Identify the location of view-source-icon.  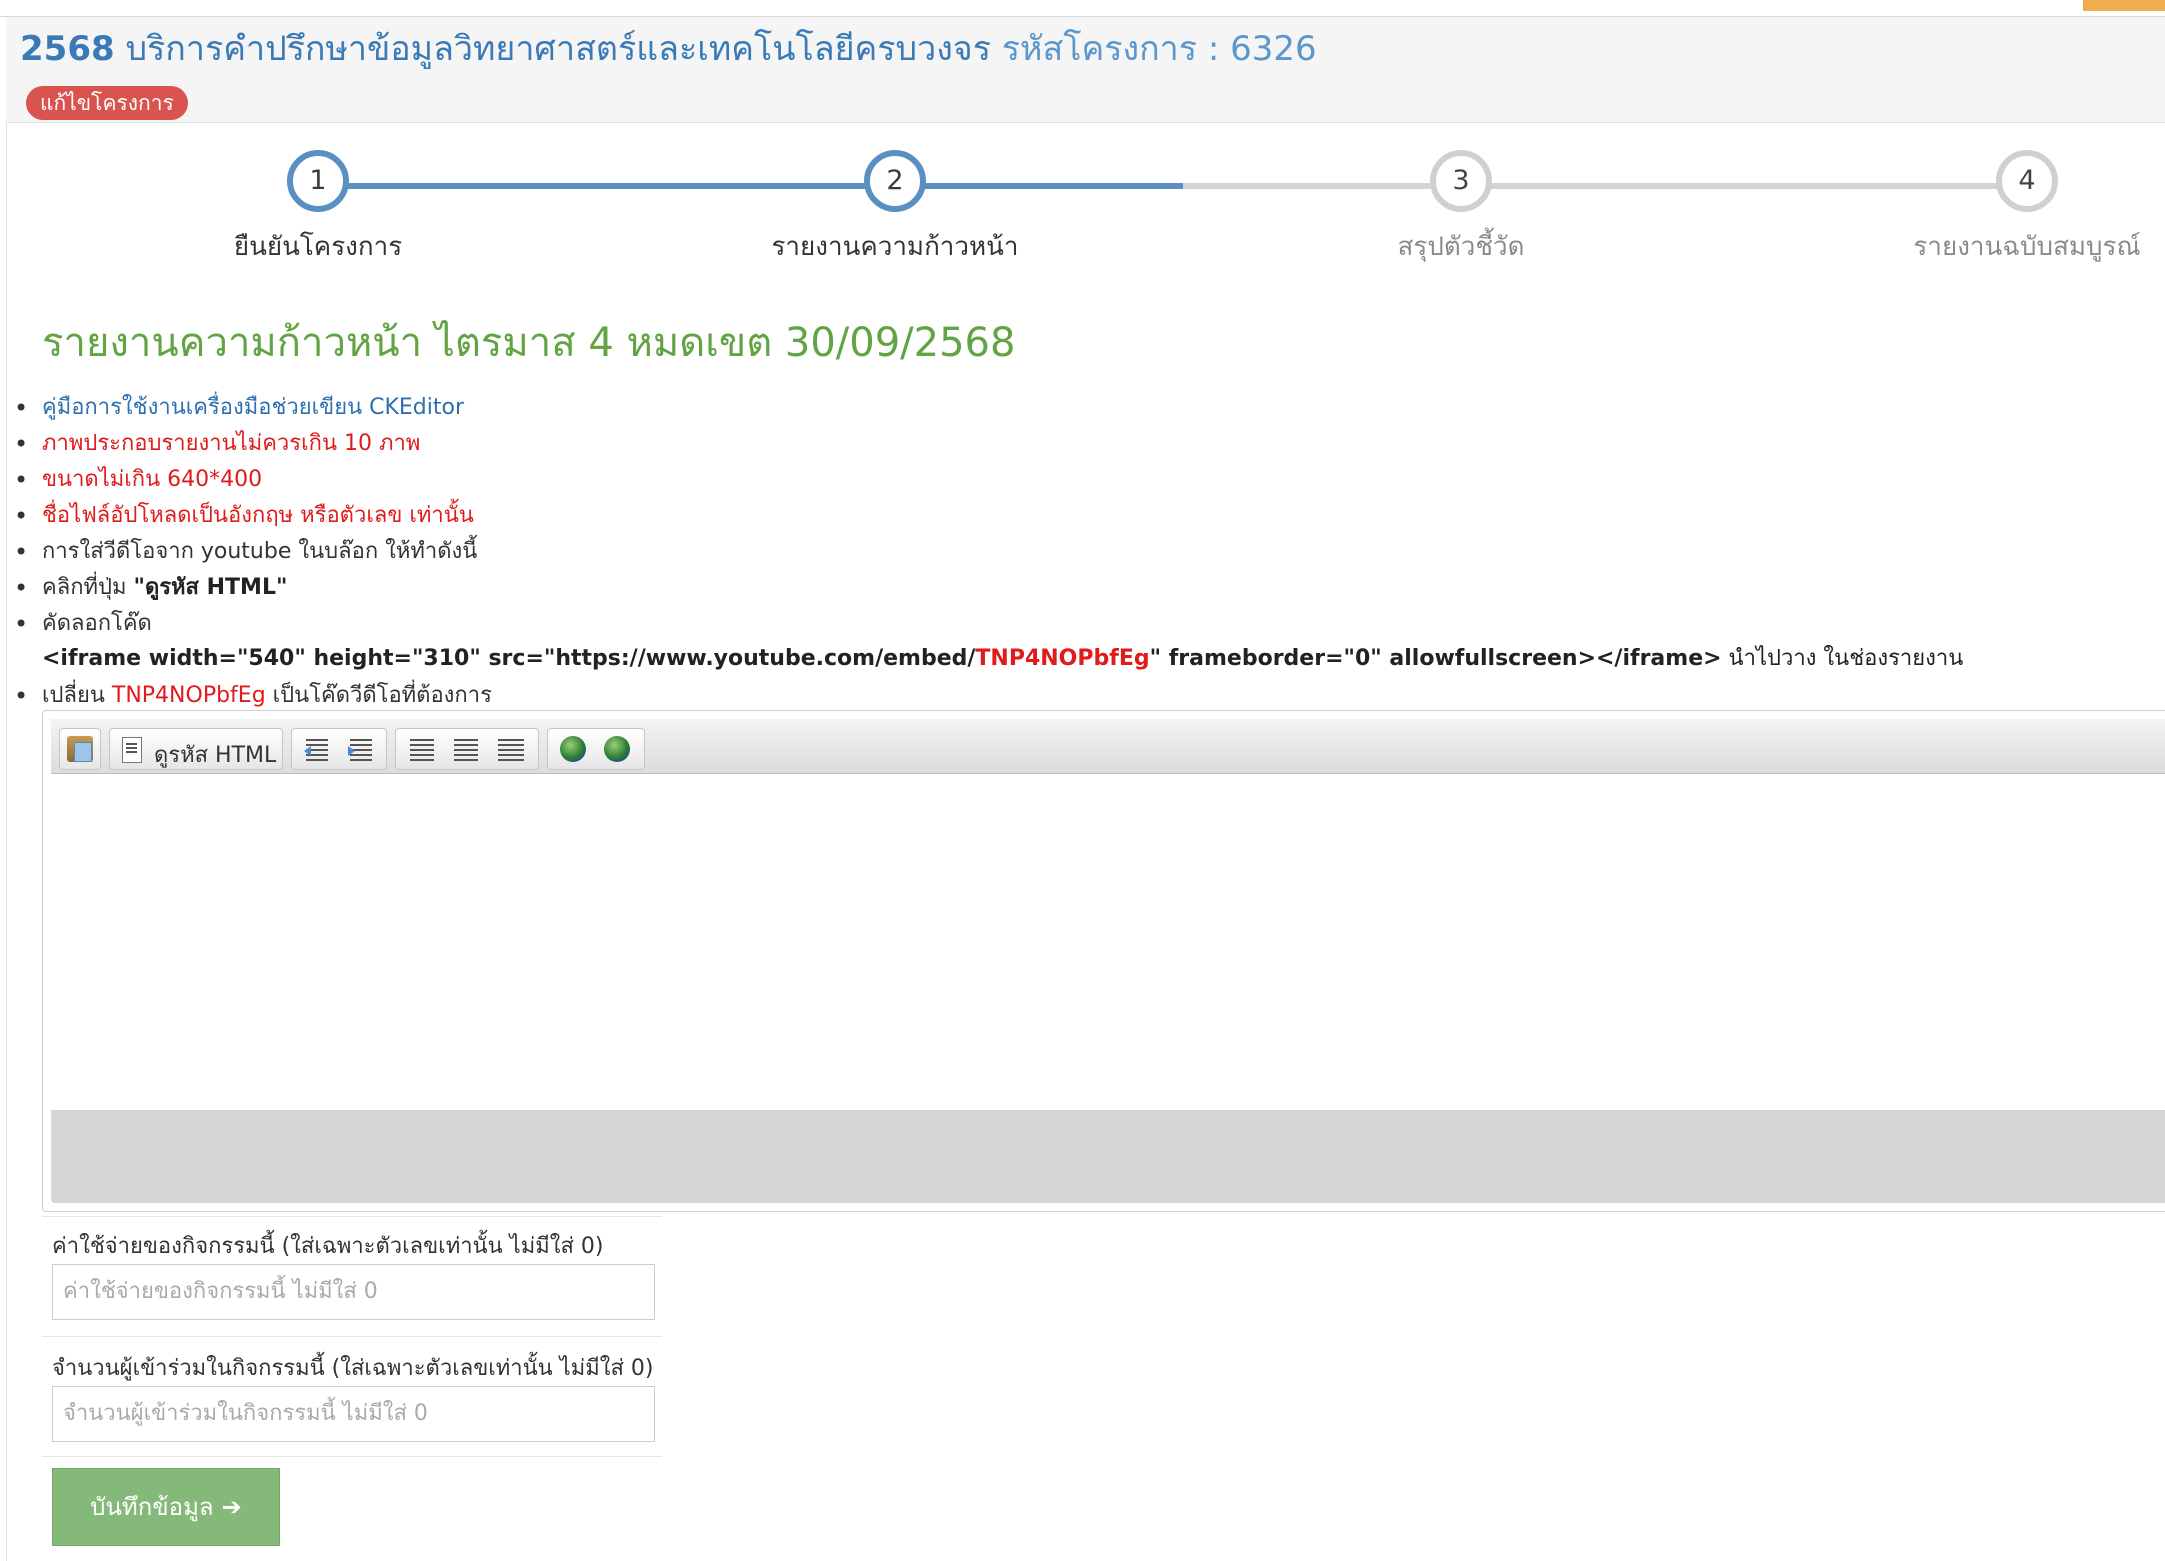
(132, 750).